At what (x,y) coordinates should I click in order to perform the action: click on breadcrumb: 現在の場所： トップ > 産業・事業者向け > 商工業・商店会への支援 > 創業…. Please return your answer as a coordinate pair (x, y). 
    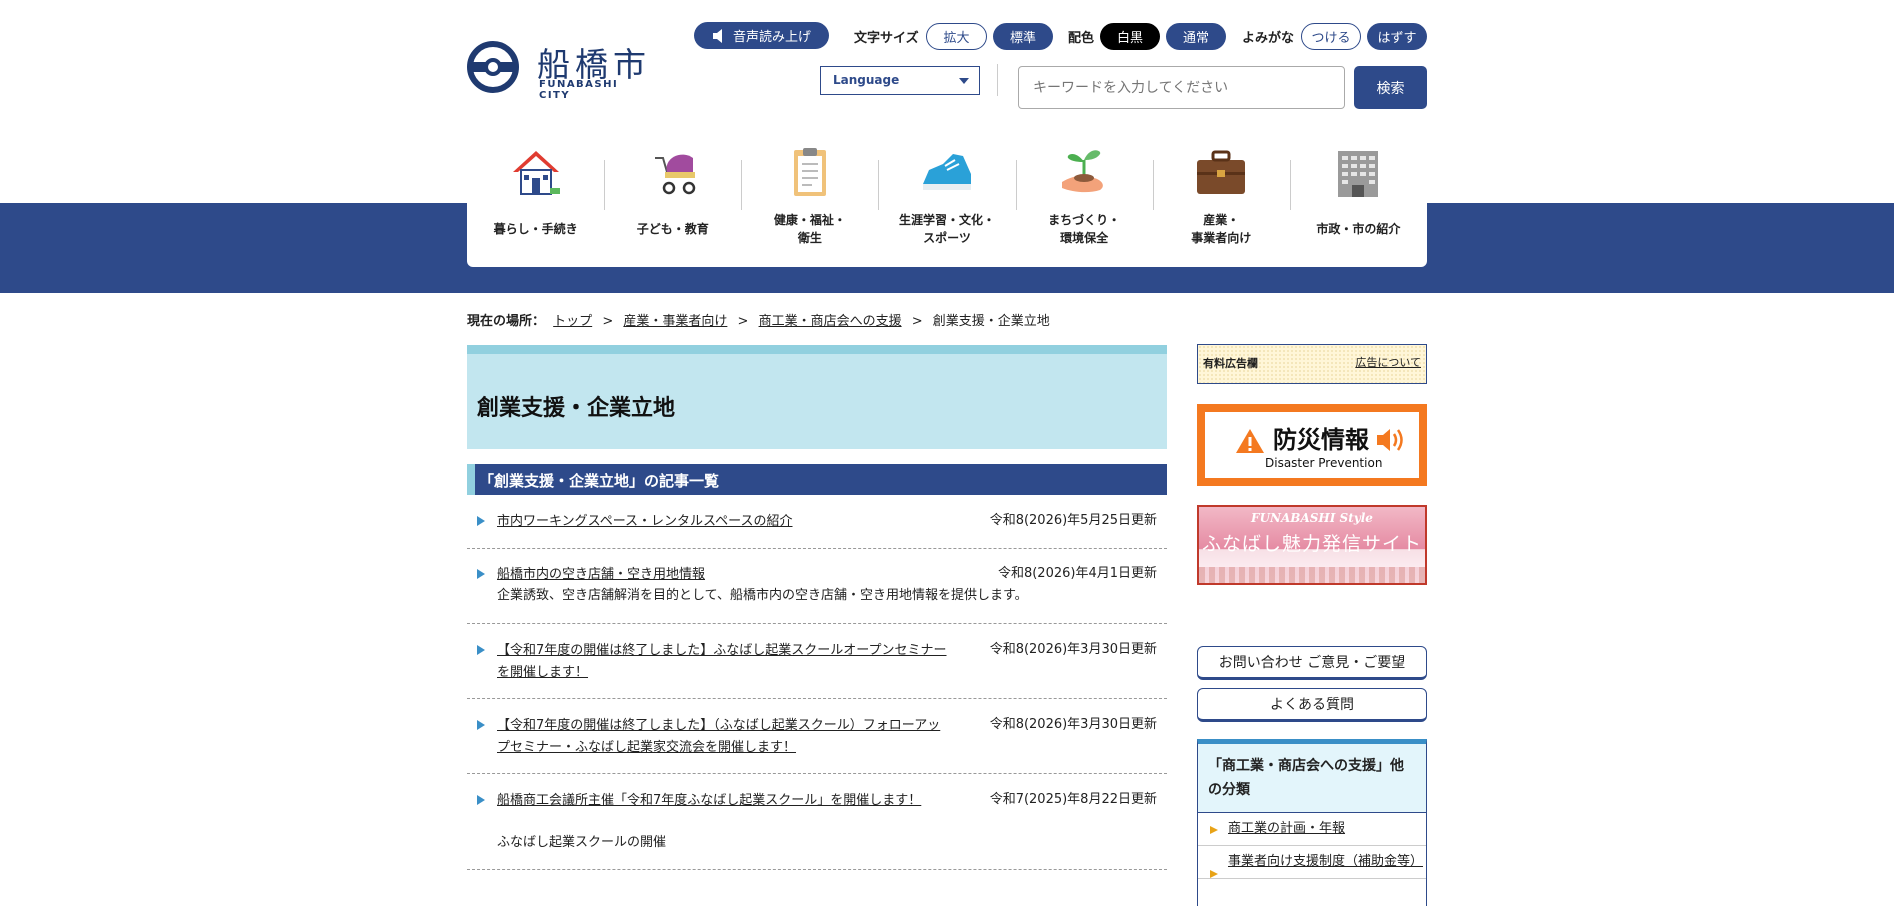
    Looking at the image, I should click on (758, 319).